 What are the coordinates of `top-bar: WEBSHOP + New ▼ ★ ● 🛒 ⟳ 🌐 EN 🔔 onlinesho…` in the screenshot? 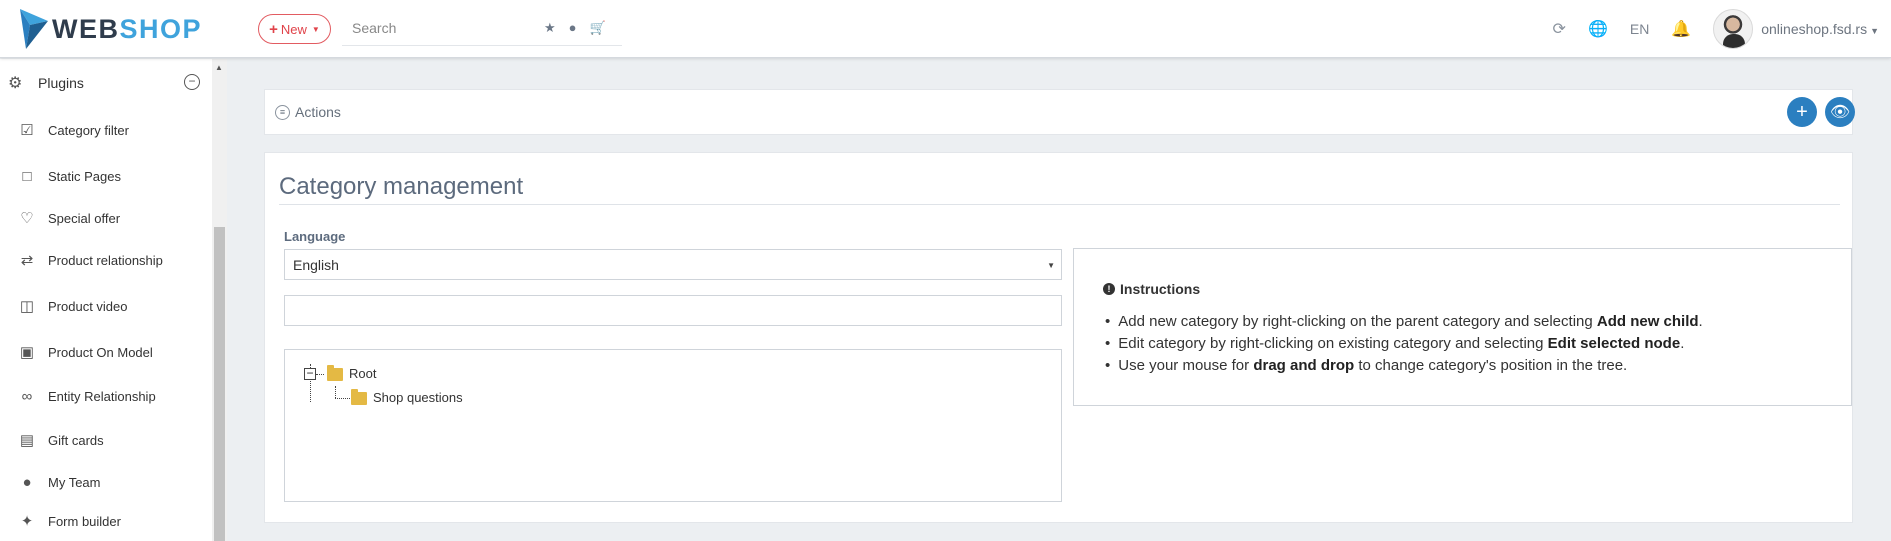 It's located at (945, 29).